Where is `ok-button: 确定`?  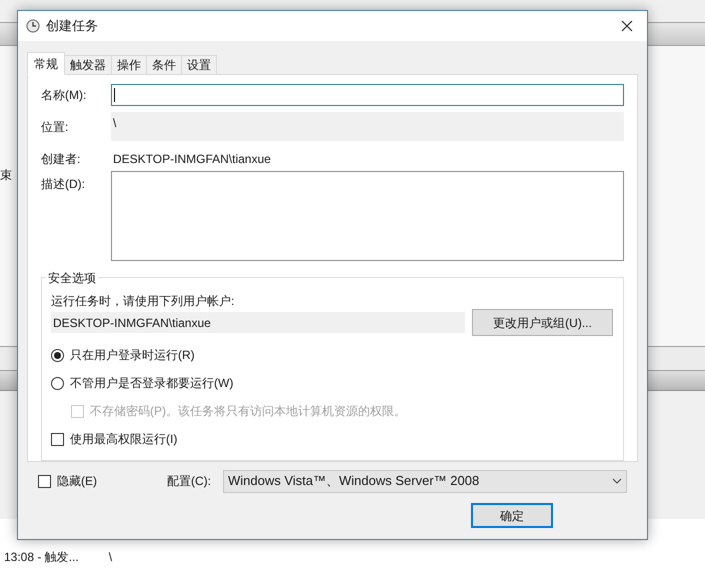 ok-button: 确定 is located at coordinates (512, 515).